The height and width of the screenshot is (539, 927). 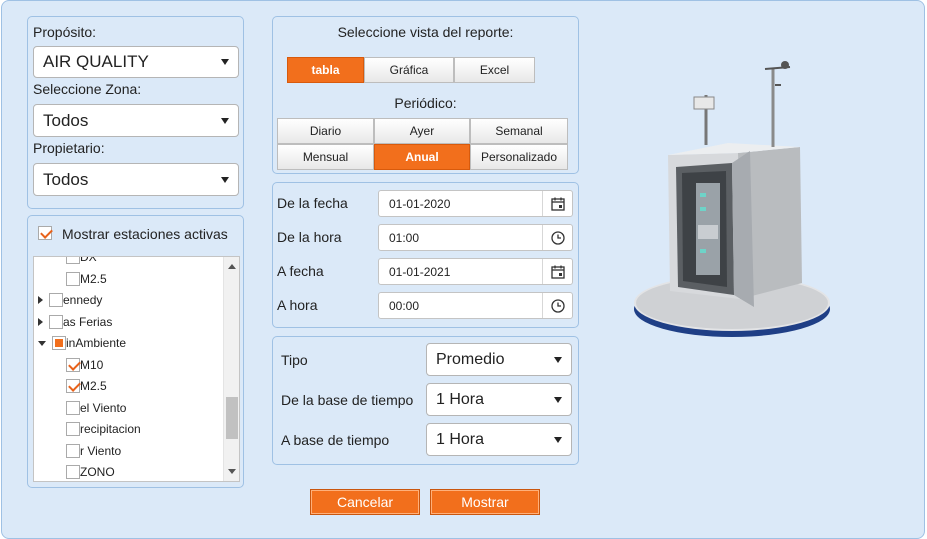 What do you see at coordinates (404, 305) in the screenshot?
I see `to-time-value: 00:00` at bounding box center [404, 305].